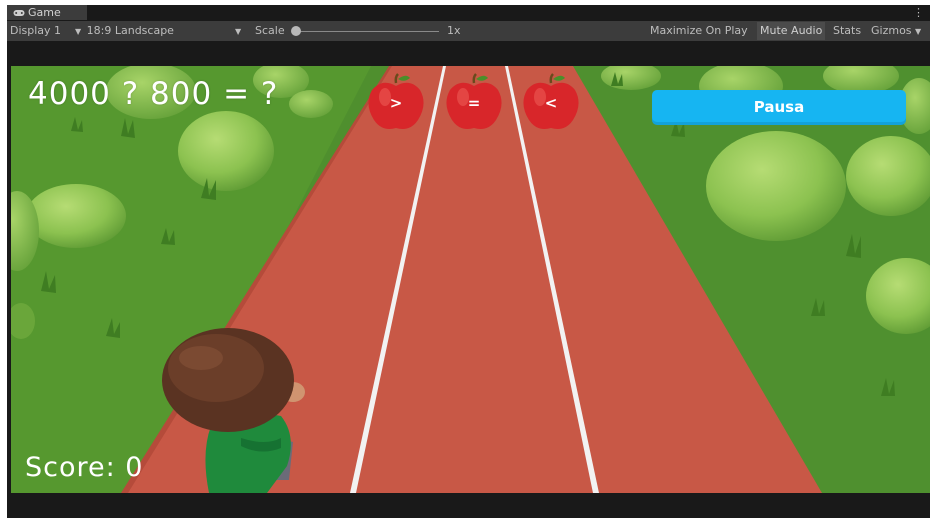 The height and width of the screenshot is (518, 930). I want to click on scale-slider-thumb, so click(296, 31).